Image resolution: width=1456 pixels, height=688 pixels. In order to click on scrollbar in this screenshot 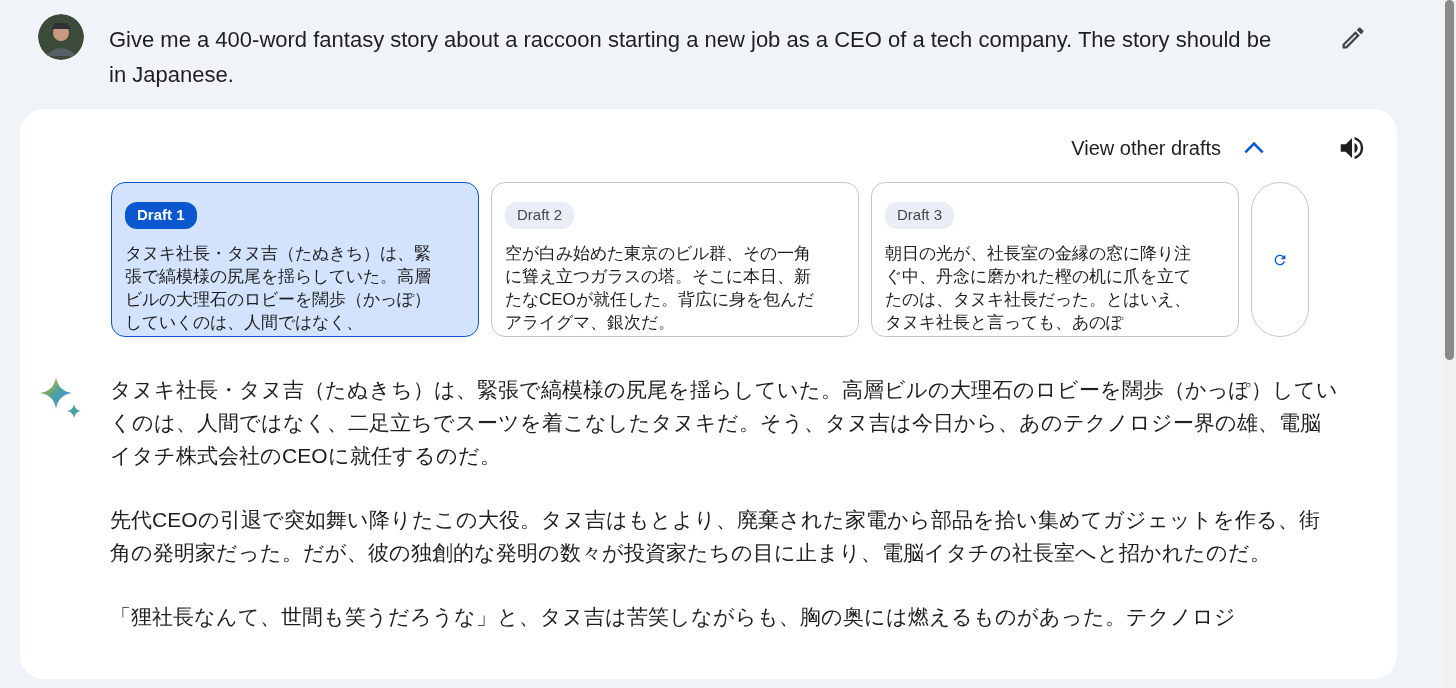, I will do `click(1449, 344)`.